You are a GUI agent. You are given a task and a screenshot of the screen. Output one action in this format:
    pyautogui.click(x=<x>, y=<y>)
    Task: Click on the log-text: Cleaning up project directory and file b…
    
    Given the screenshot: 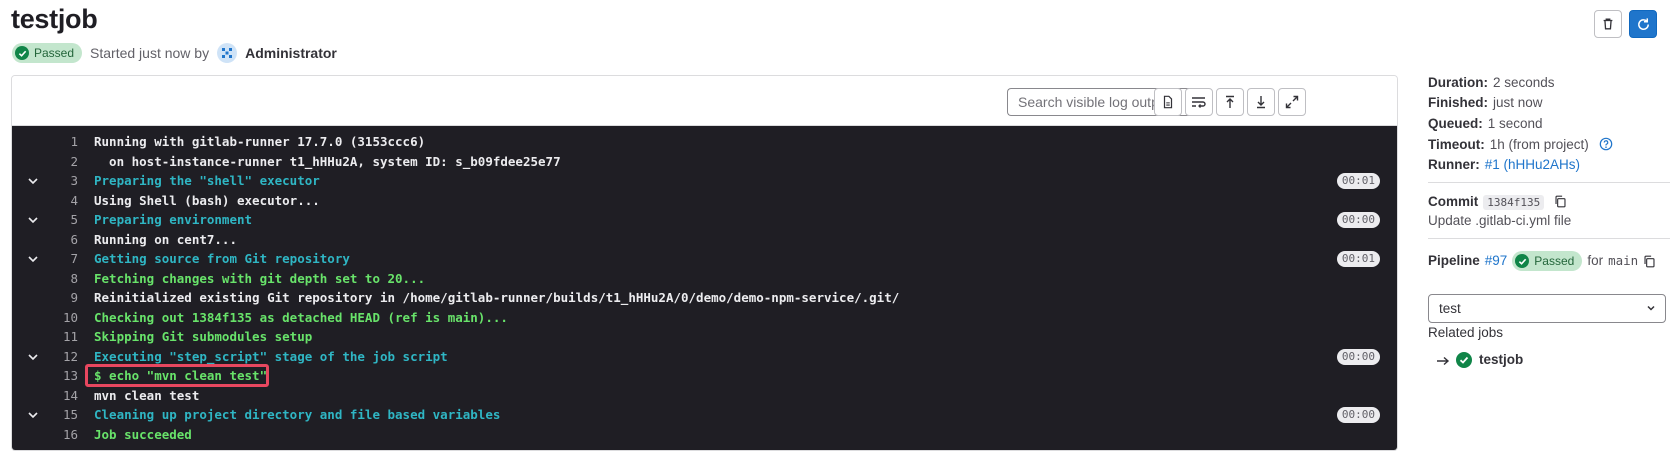 What is the action you would take?
    pyautogui.click(x=297, y=414)
    